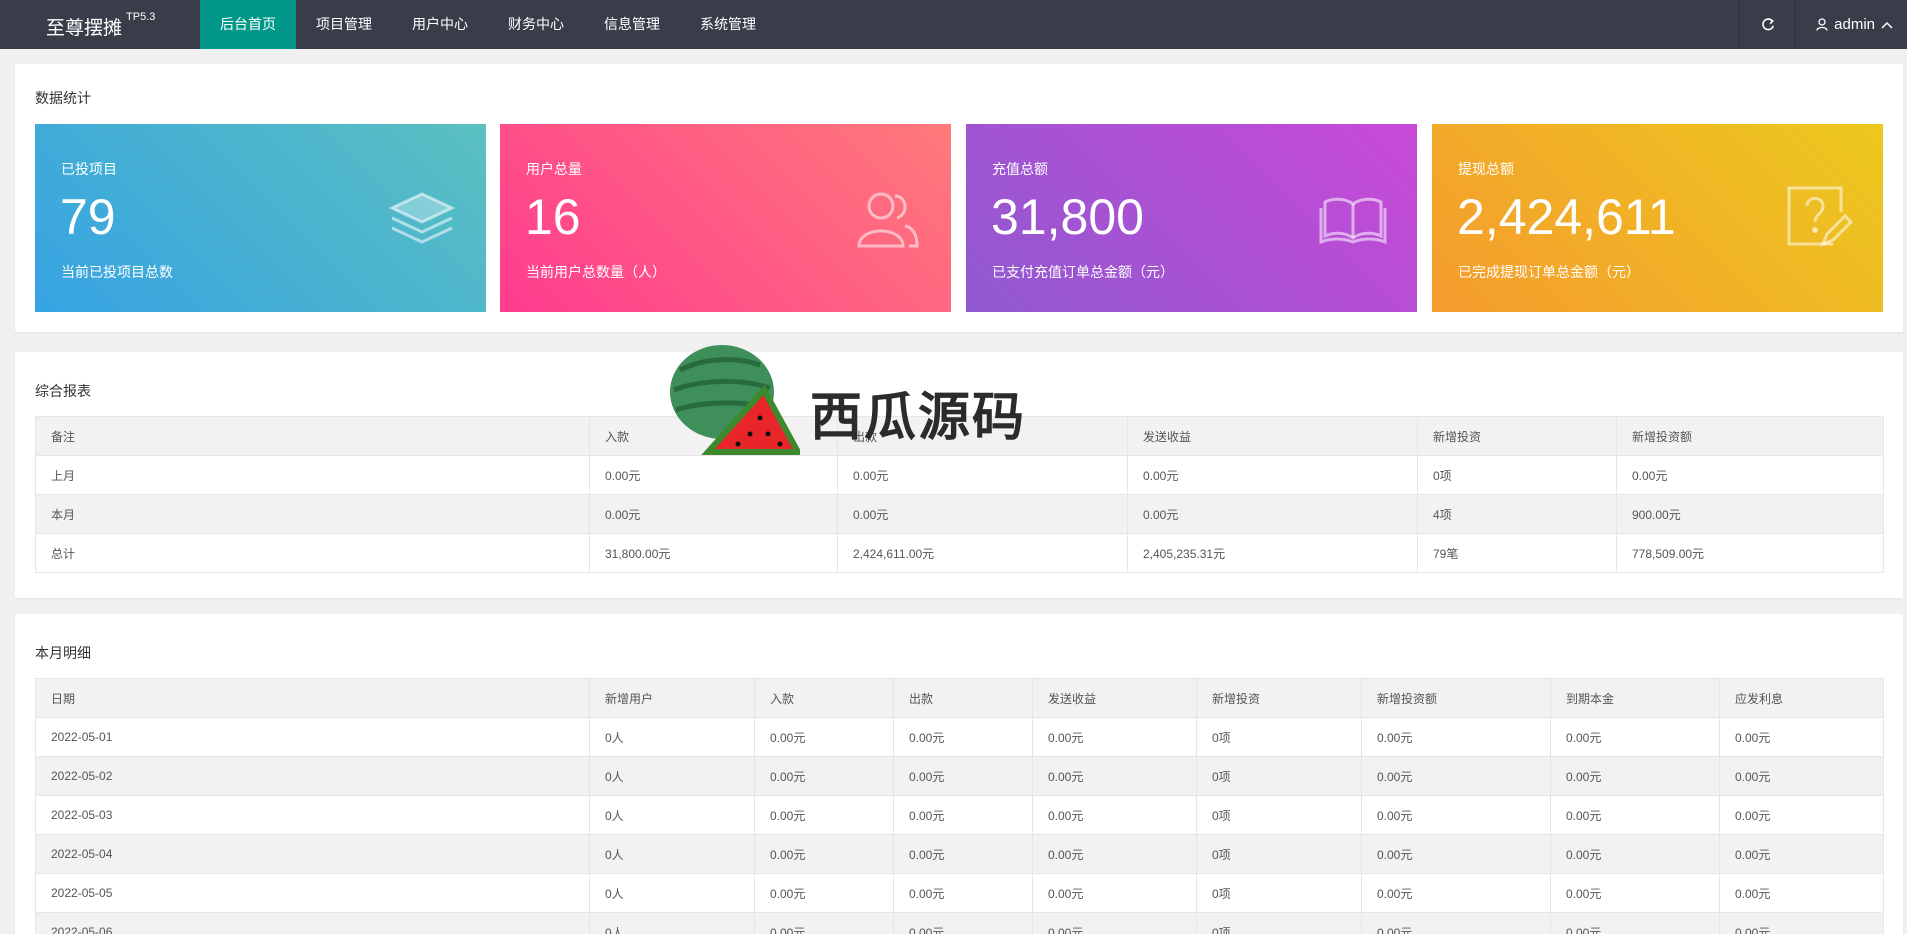  Describe the element at coordinates (1767, 24) in the screenshot. I see `refresh-button` at that location.